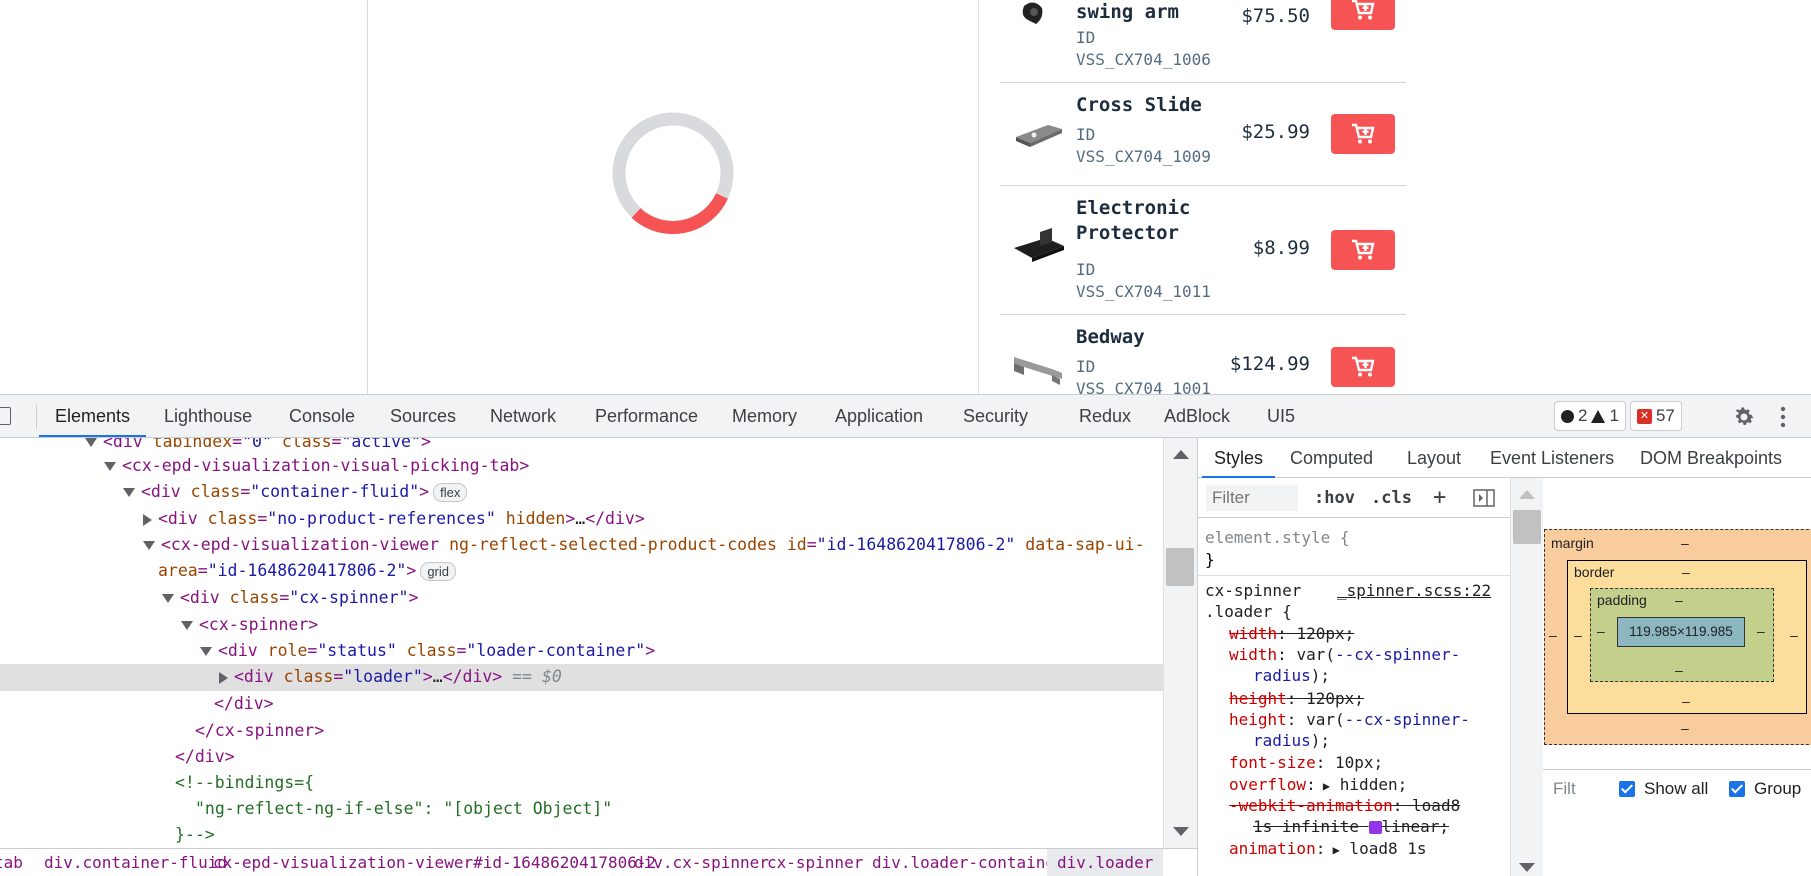 The image size is (1811, 876). I want to click on box-model-content-size: 119.985×119.985, so click(1681, 632).